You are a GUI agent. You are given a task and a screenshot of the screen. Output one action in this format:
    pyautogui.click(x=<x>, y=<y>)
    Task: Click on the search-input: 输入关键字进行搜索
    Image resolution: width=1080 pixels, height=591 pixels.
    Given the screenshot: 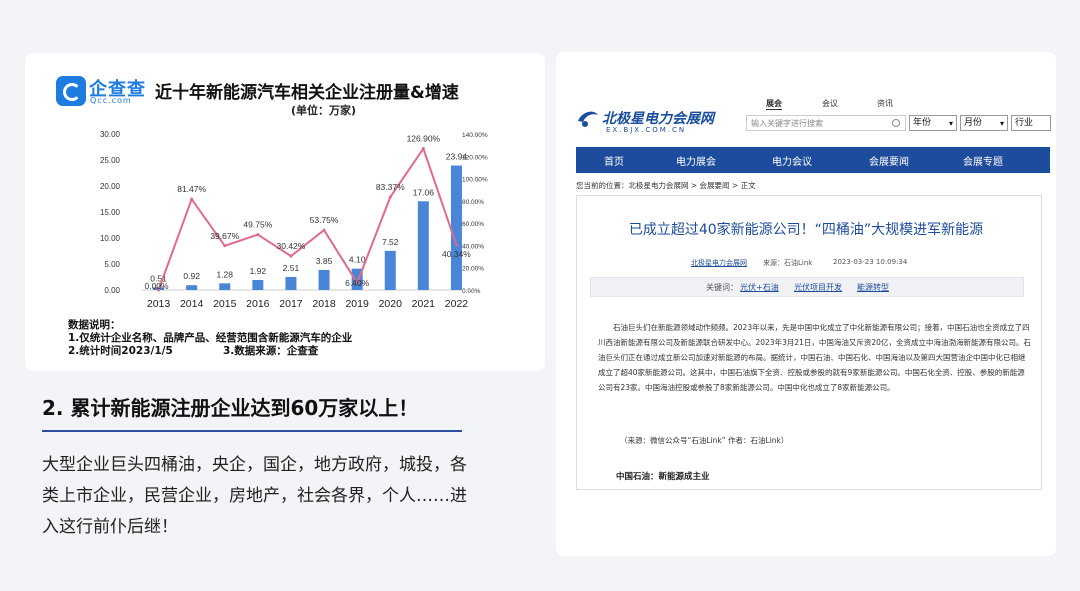 What is the action you would take?
    pyautogui.click(x=826, y=123)
    